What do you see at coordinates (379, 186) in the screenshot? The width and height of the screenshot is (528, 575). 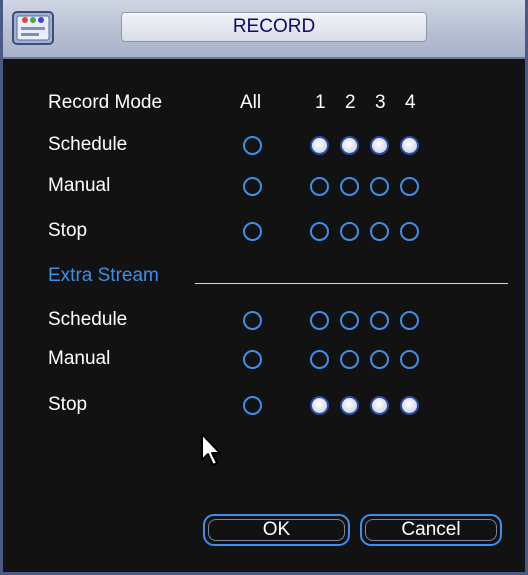 I see `main-stream-manual-channel-3-radio` at bounding box center [379, 186].